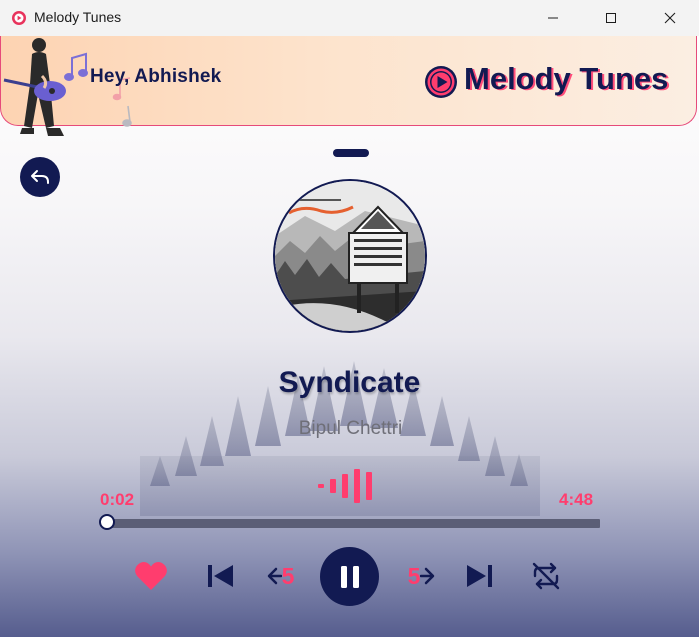 The height and width of the screenshot is (637, 699). Describe the element at coordinates (566, 78) in the screenshot. I see `brand-name: Melody Tunes` at that location.